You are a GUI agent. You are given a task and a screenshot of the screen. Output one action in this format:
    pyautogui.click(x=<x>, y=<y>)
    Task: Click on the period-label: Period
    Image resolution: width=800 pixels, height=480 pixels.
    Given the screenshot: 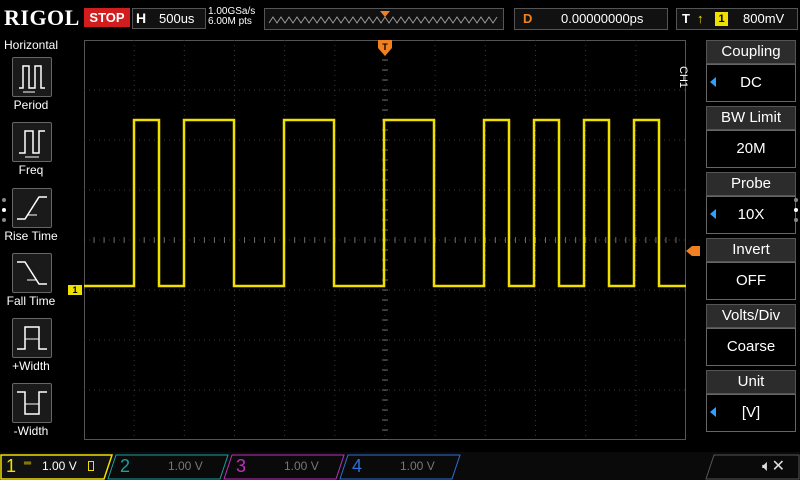 What is the action you would take?
    pyautogui.click(x=31, y=105)
    